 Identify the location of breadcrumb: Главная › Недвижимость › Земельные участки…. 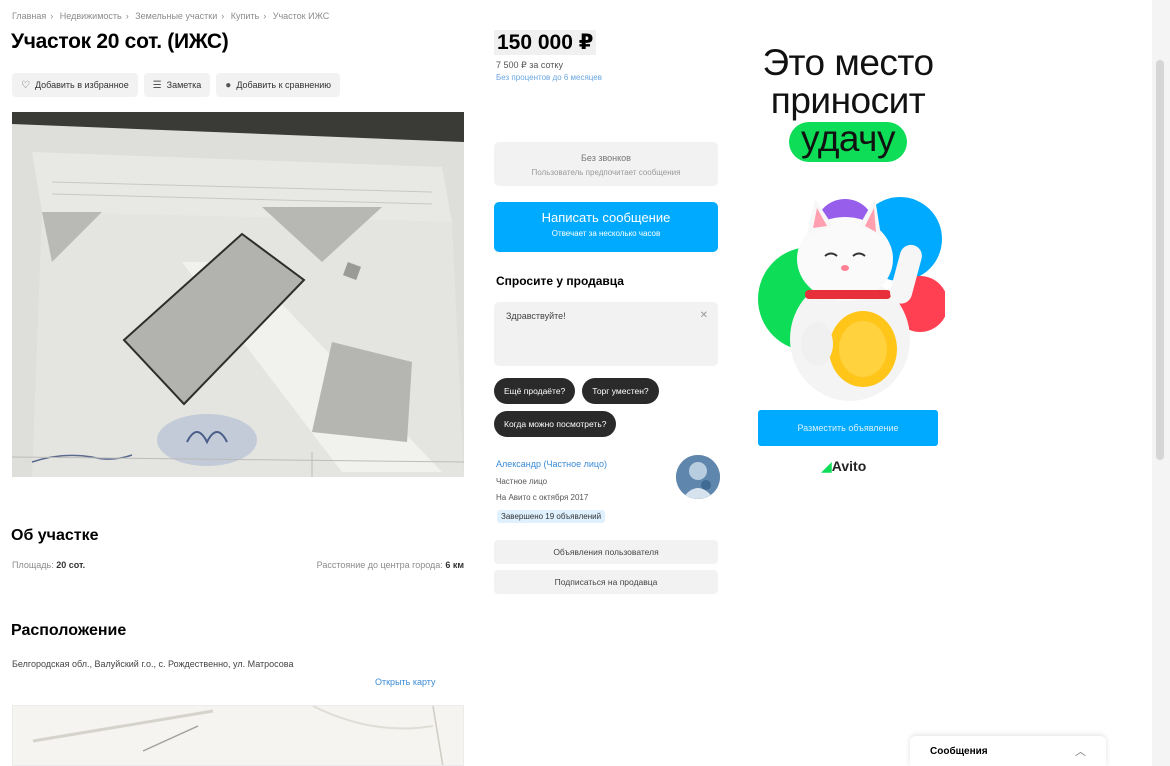
(171, 16).